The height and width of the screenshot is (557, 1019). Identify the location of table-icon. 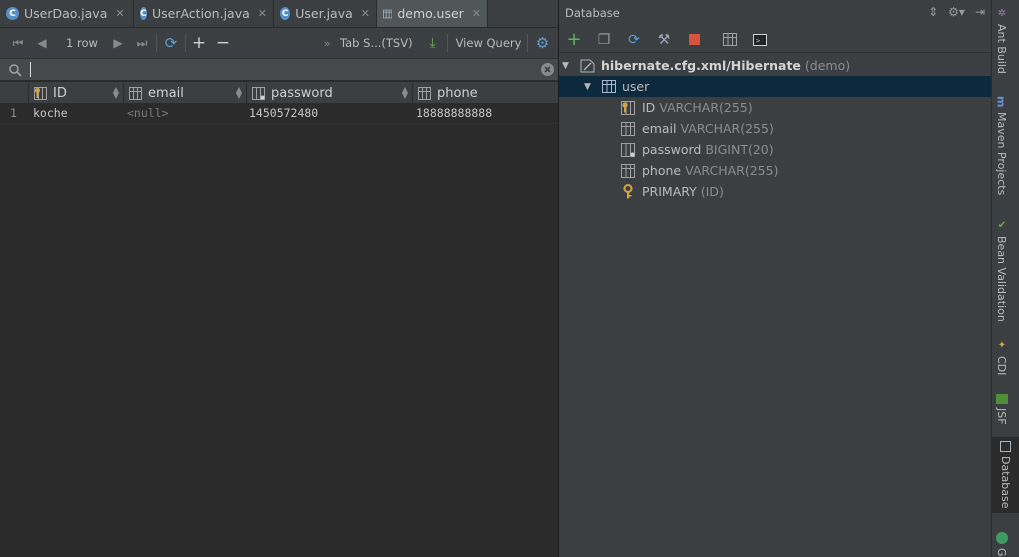
(388, 13).